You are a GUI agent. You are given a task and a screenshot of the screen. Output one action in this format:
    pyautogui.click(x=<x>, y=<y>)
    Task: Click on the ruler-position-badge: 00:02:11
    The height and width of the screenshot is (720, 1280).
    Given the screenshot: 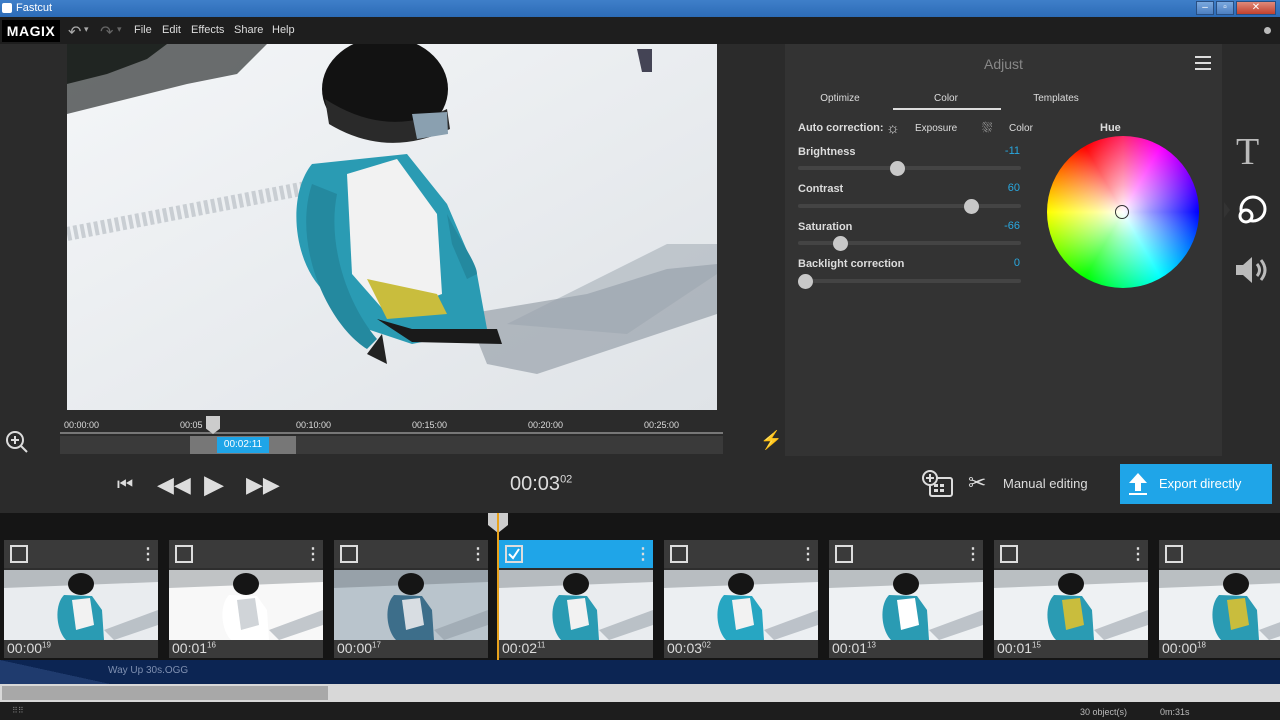 What is the action you would take?
    pyautogui.click(x=243, y=445)
    